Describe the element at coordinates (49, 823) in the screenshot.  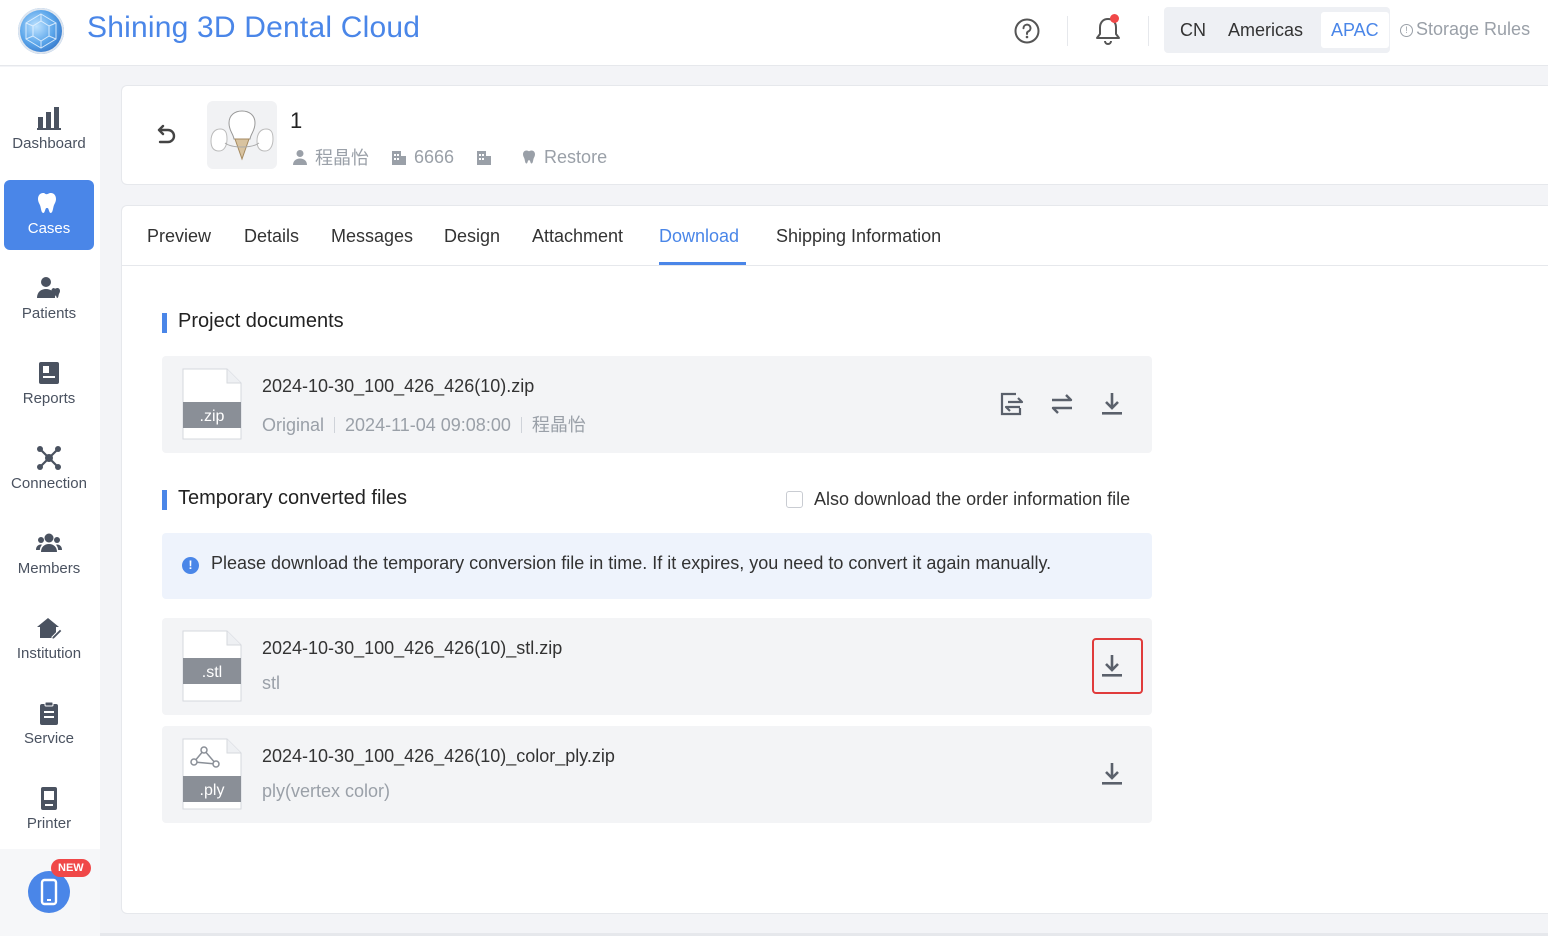
I see `sidebar-item-label: Printer` at that location.